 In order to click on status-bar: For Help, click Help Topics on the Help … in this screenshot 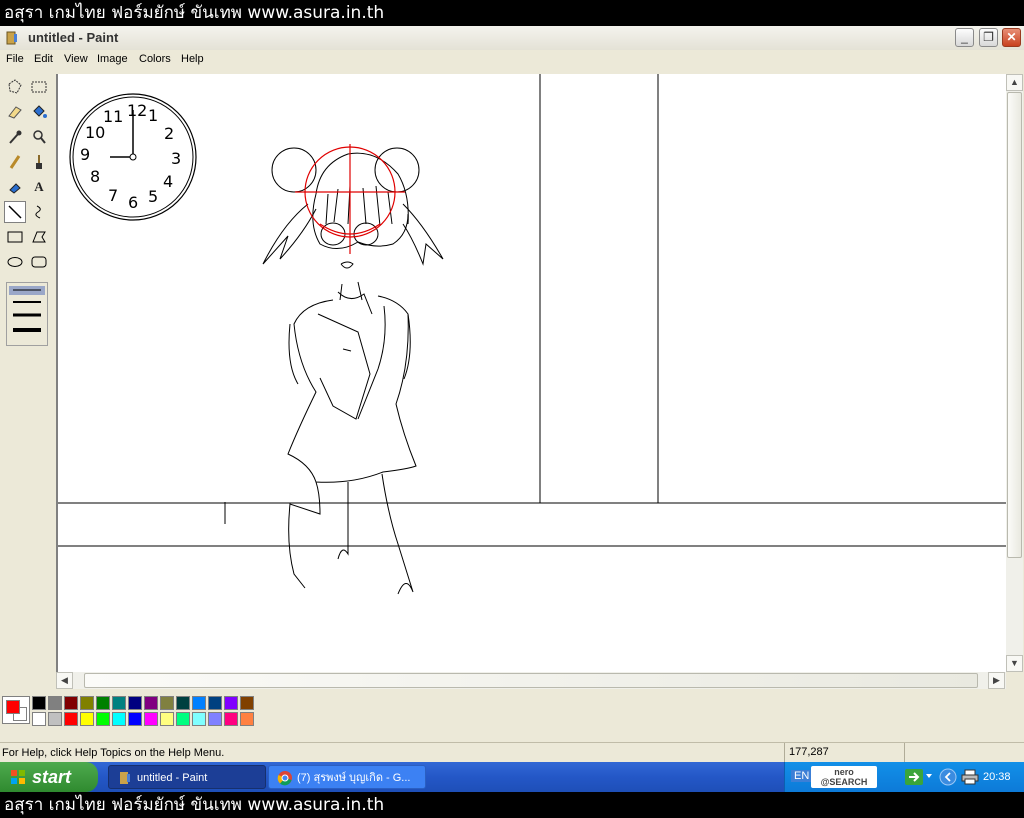, I will do `click(512, 752)`.